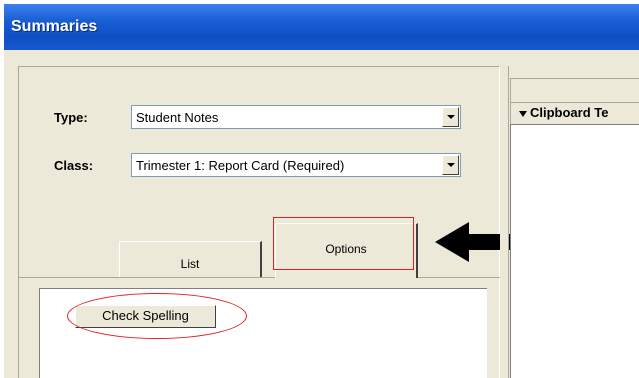 The image size is (639, 378). I want to click on collapse-triangle-icon, so click(523, 113).